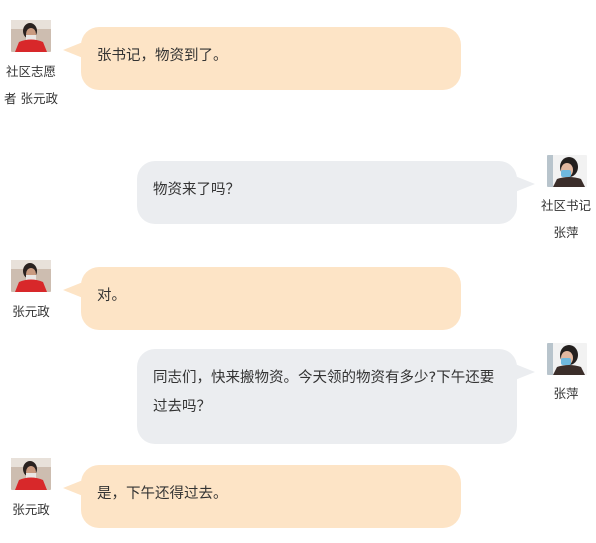 This screenshot has height=543, width=596. What do you see at coordinates (111, 296) in the screenshot?
I see `message-text: 对。` at bounding box center [111, 296].